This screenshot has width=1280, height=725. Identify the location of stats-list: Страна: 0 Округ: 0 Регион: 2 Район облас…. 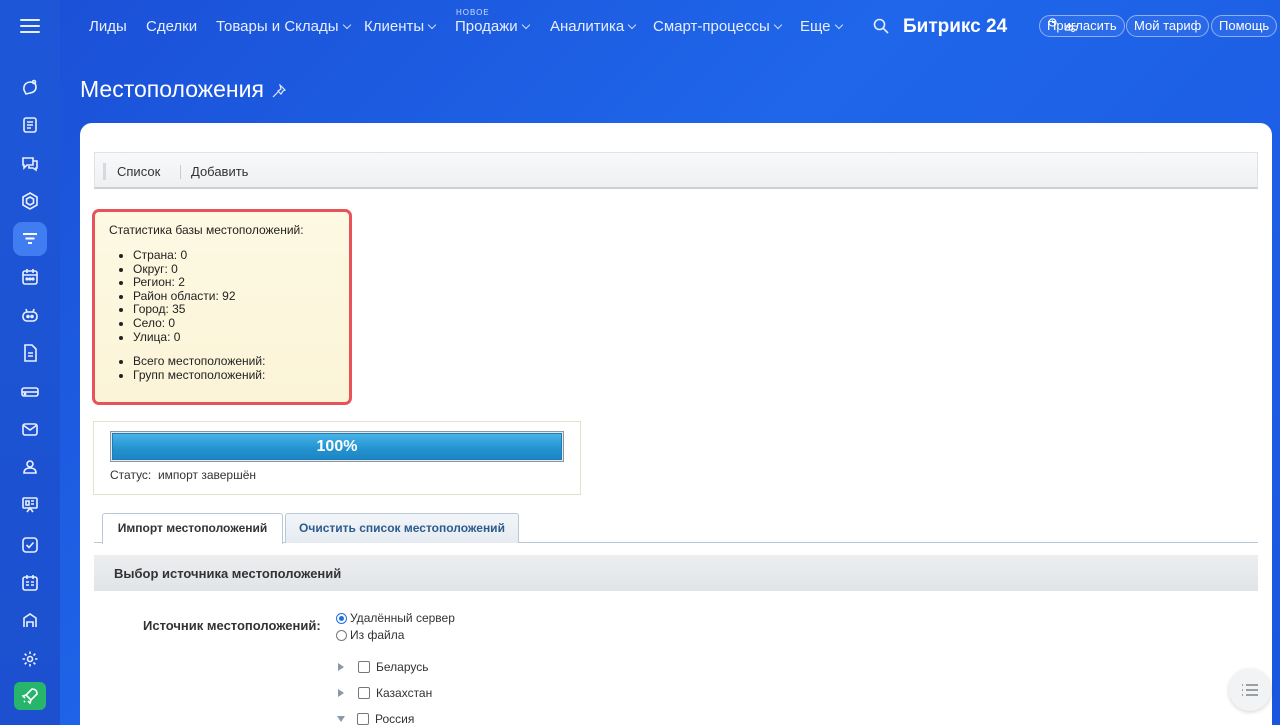
(241, 296).